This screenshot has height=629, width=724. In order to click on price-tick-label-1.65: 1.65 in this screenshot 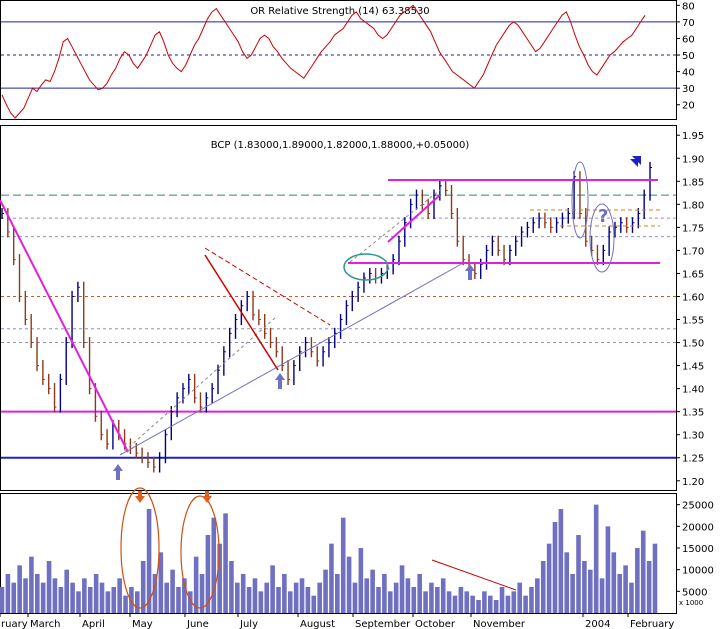, I will do `click(693, 274)`.